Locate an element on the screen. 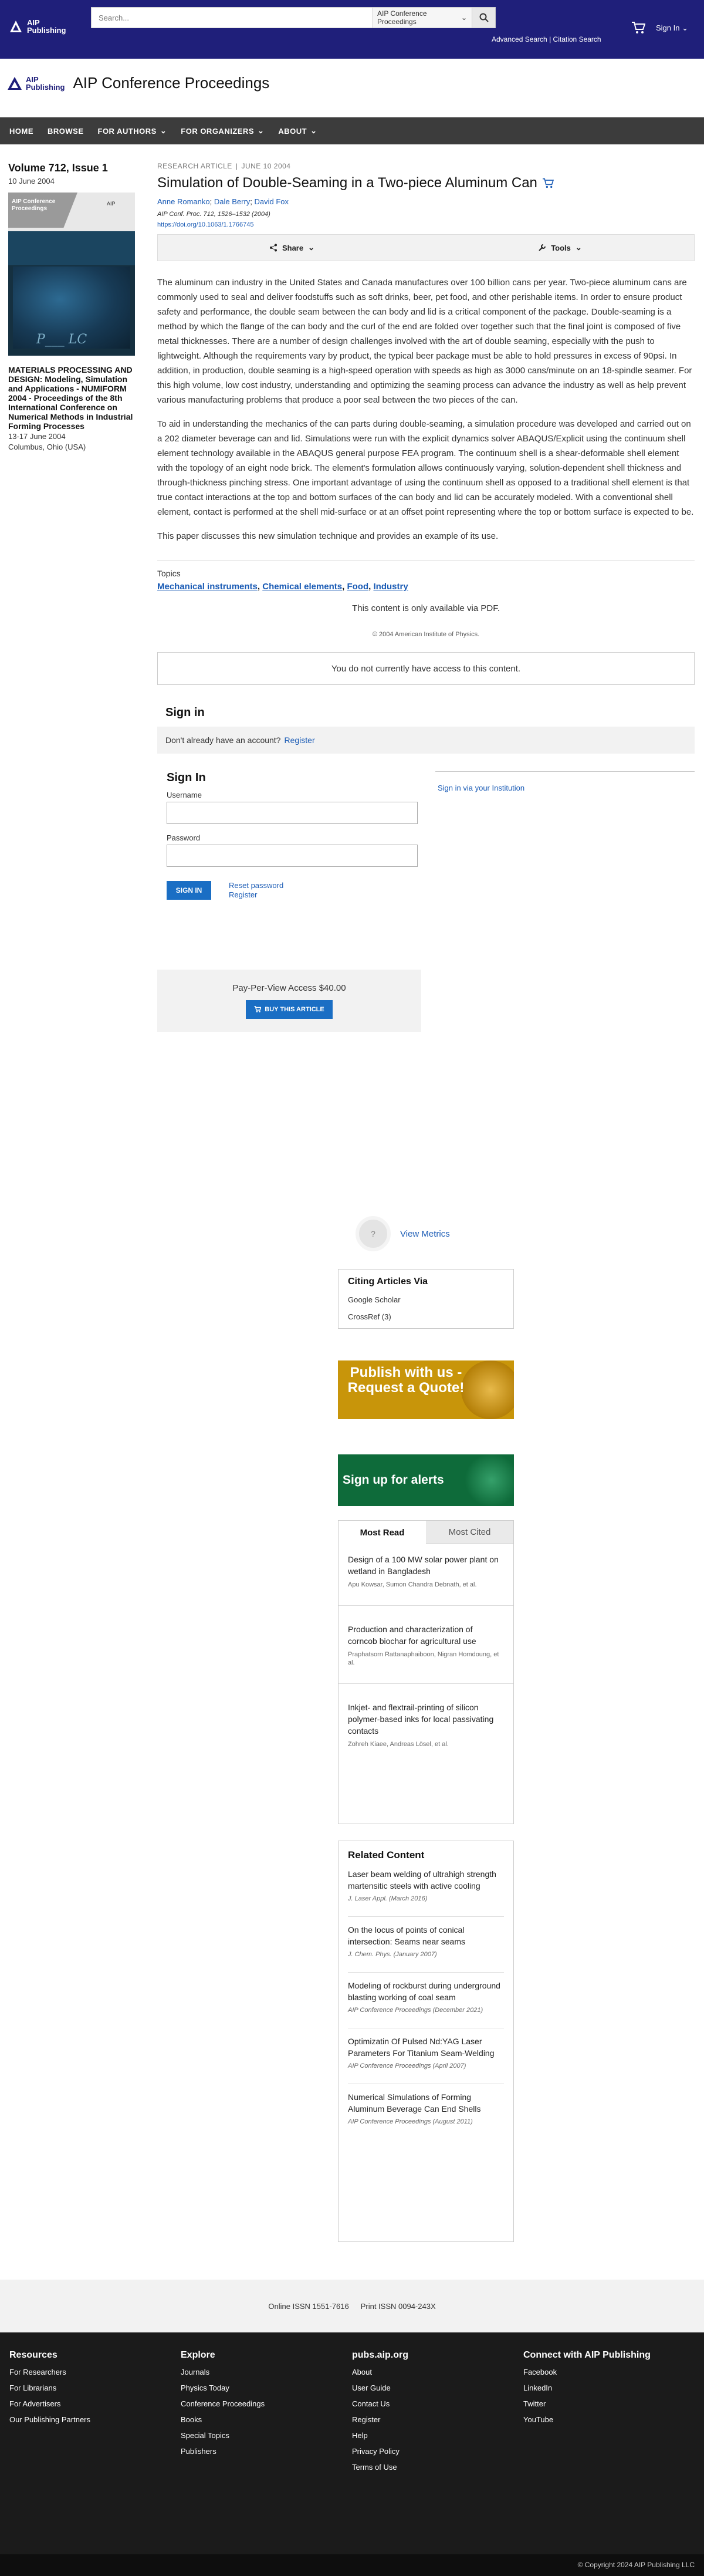 The width and height of the screenshot is (704, 2576). footer-link: Help is located at coordinates (380, 2436).